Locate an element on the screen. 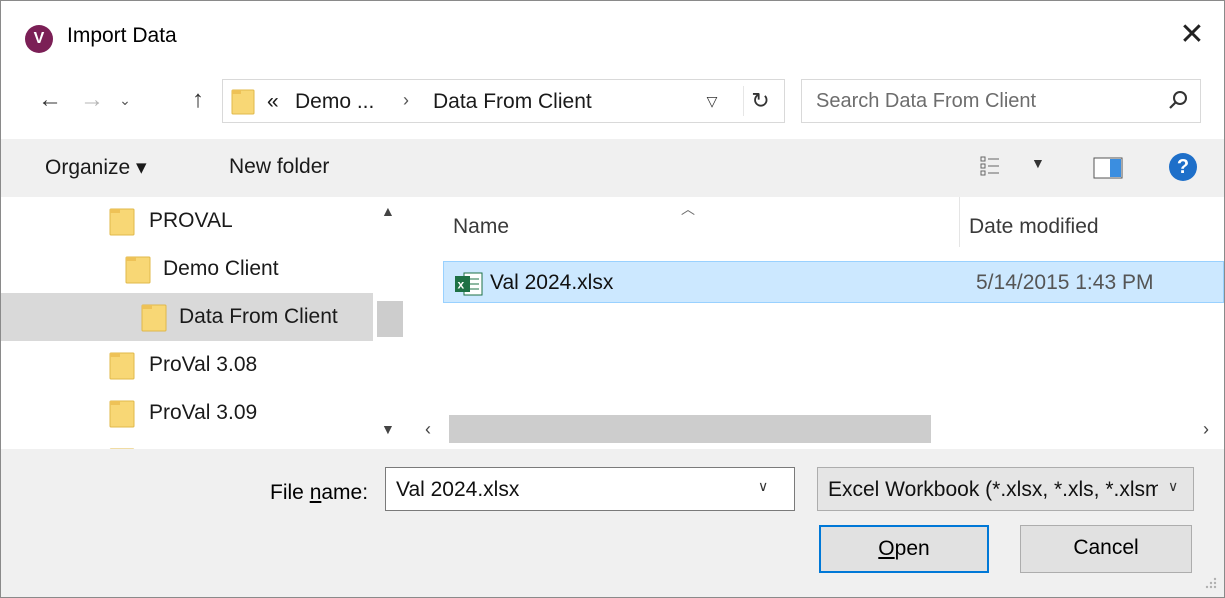 This screenshot has width=1225, height=598. tree-item-label: ProVal 3.09 is located at coordinates (203, 412).